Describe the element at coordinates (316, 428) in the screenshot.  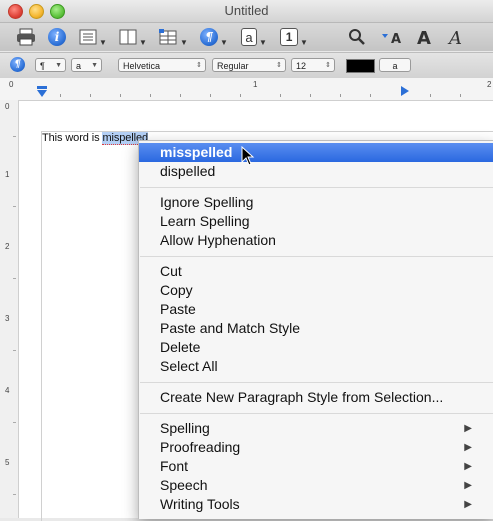
I see `menu-item-spelling: Spelling ▶` at that location.